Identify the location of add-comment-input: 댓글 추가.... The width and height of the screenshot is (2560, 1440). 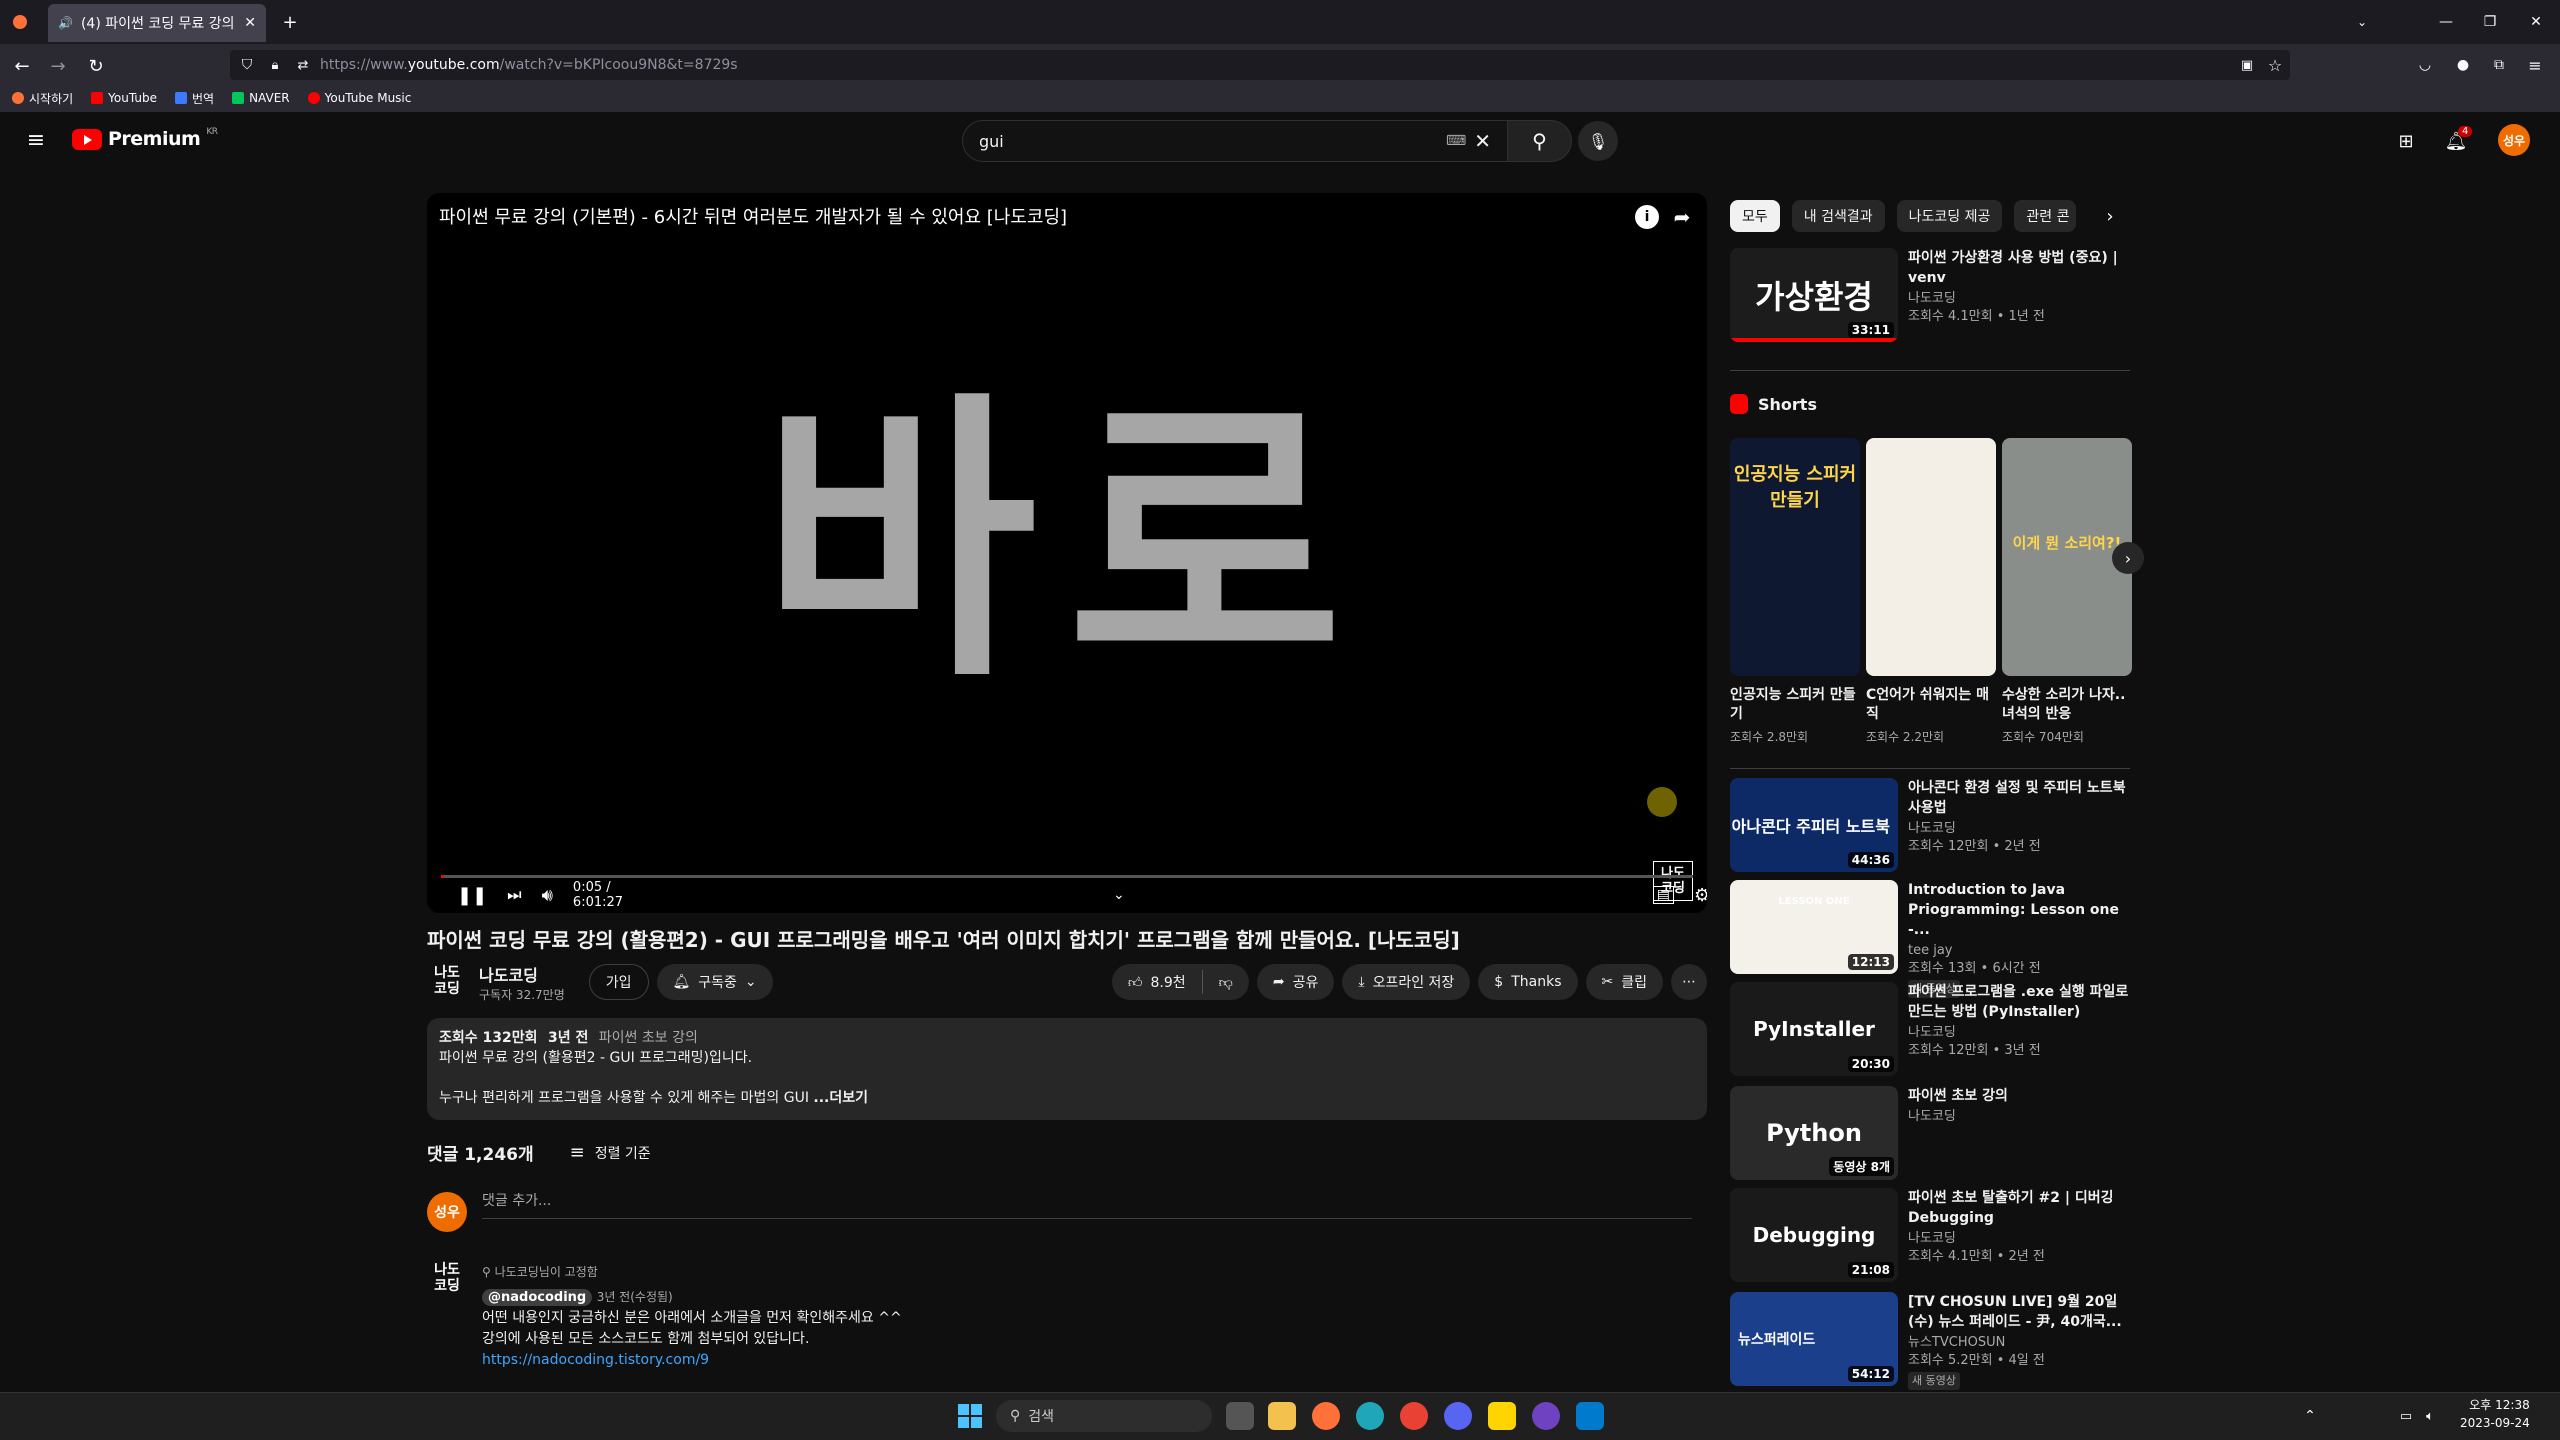
(1087, 1204).